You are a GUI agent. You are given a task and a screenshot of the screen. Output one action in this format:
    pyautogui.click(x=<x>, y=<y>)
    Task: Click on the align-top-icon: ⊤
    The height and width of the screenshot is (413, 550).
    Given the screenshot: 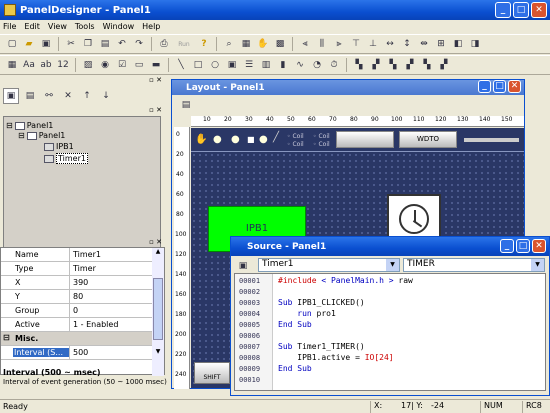 What is the action you would take?
    pyautogui.click(x=356, y=44)
    